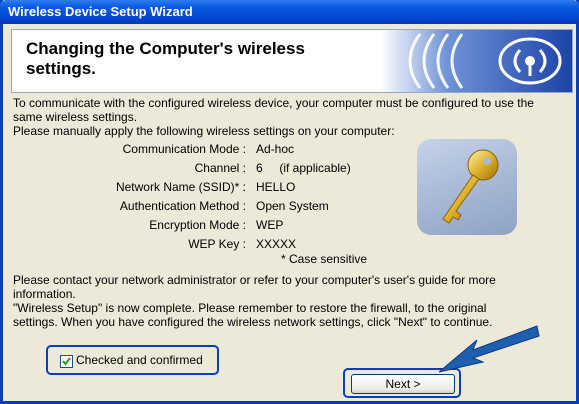 Image resolution: width=579 pixels, height=404 pixels. I want to click on setting-wep-key: WEP Key : XXXXX, so click(242, 244).